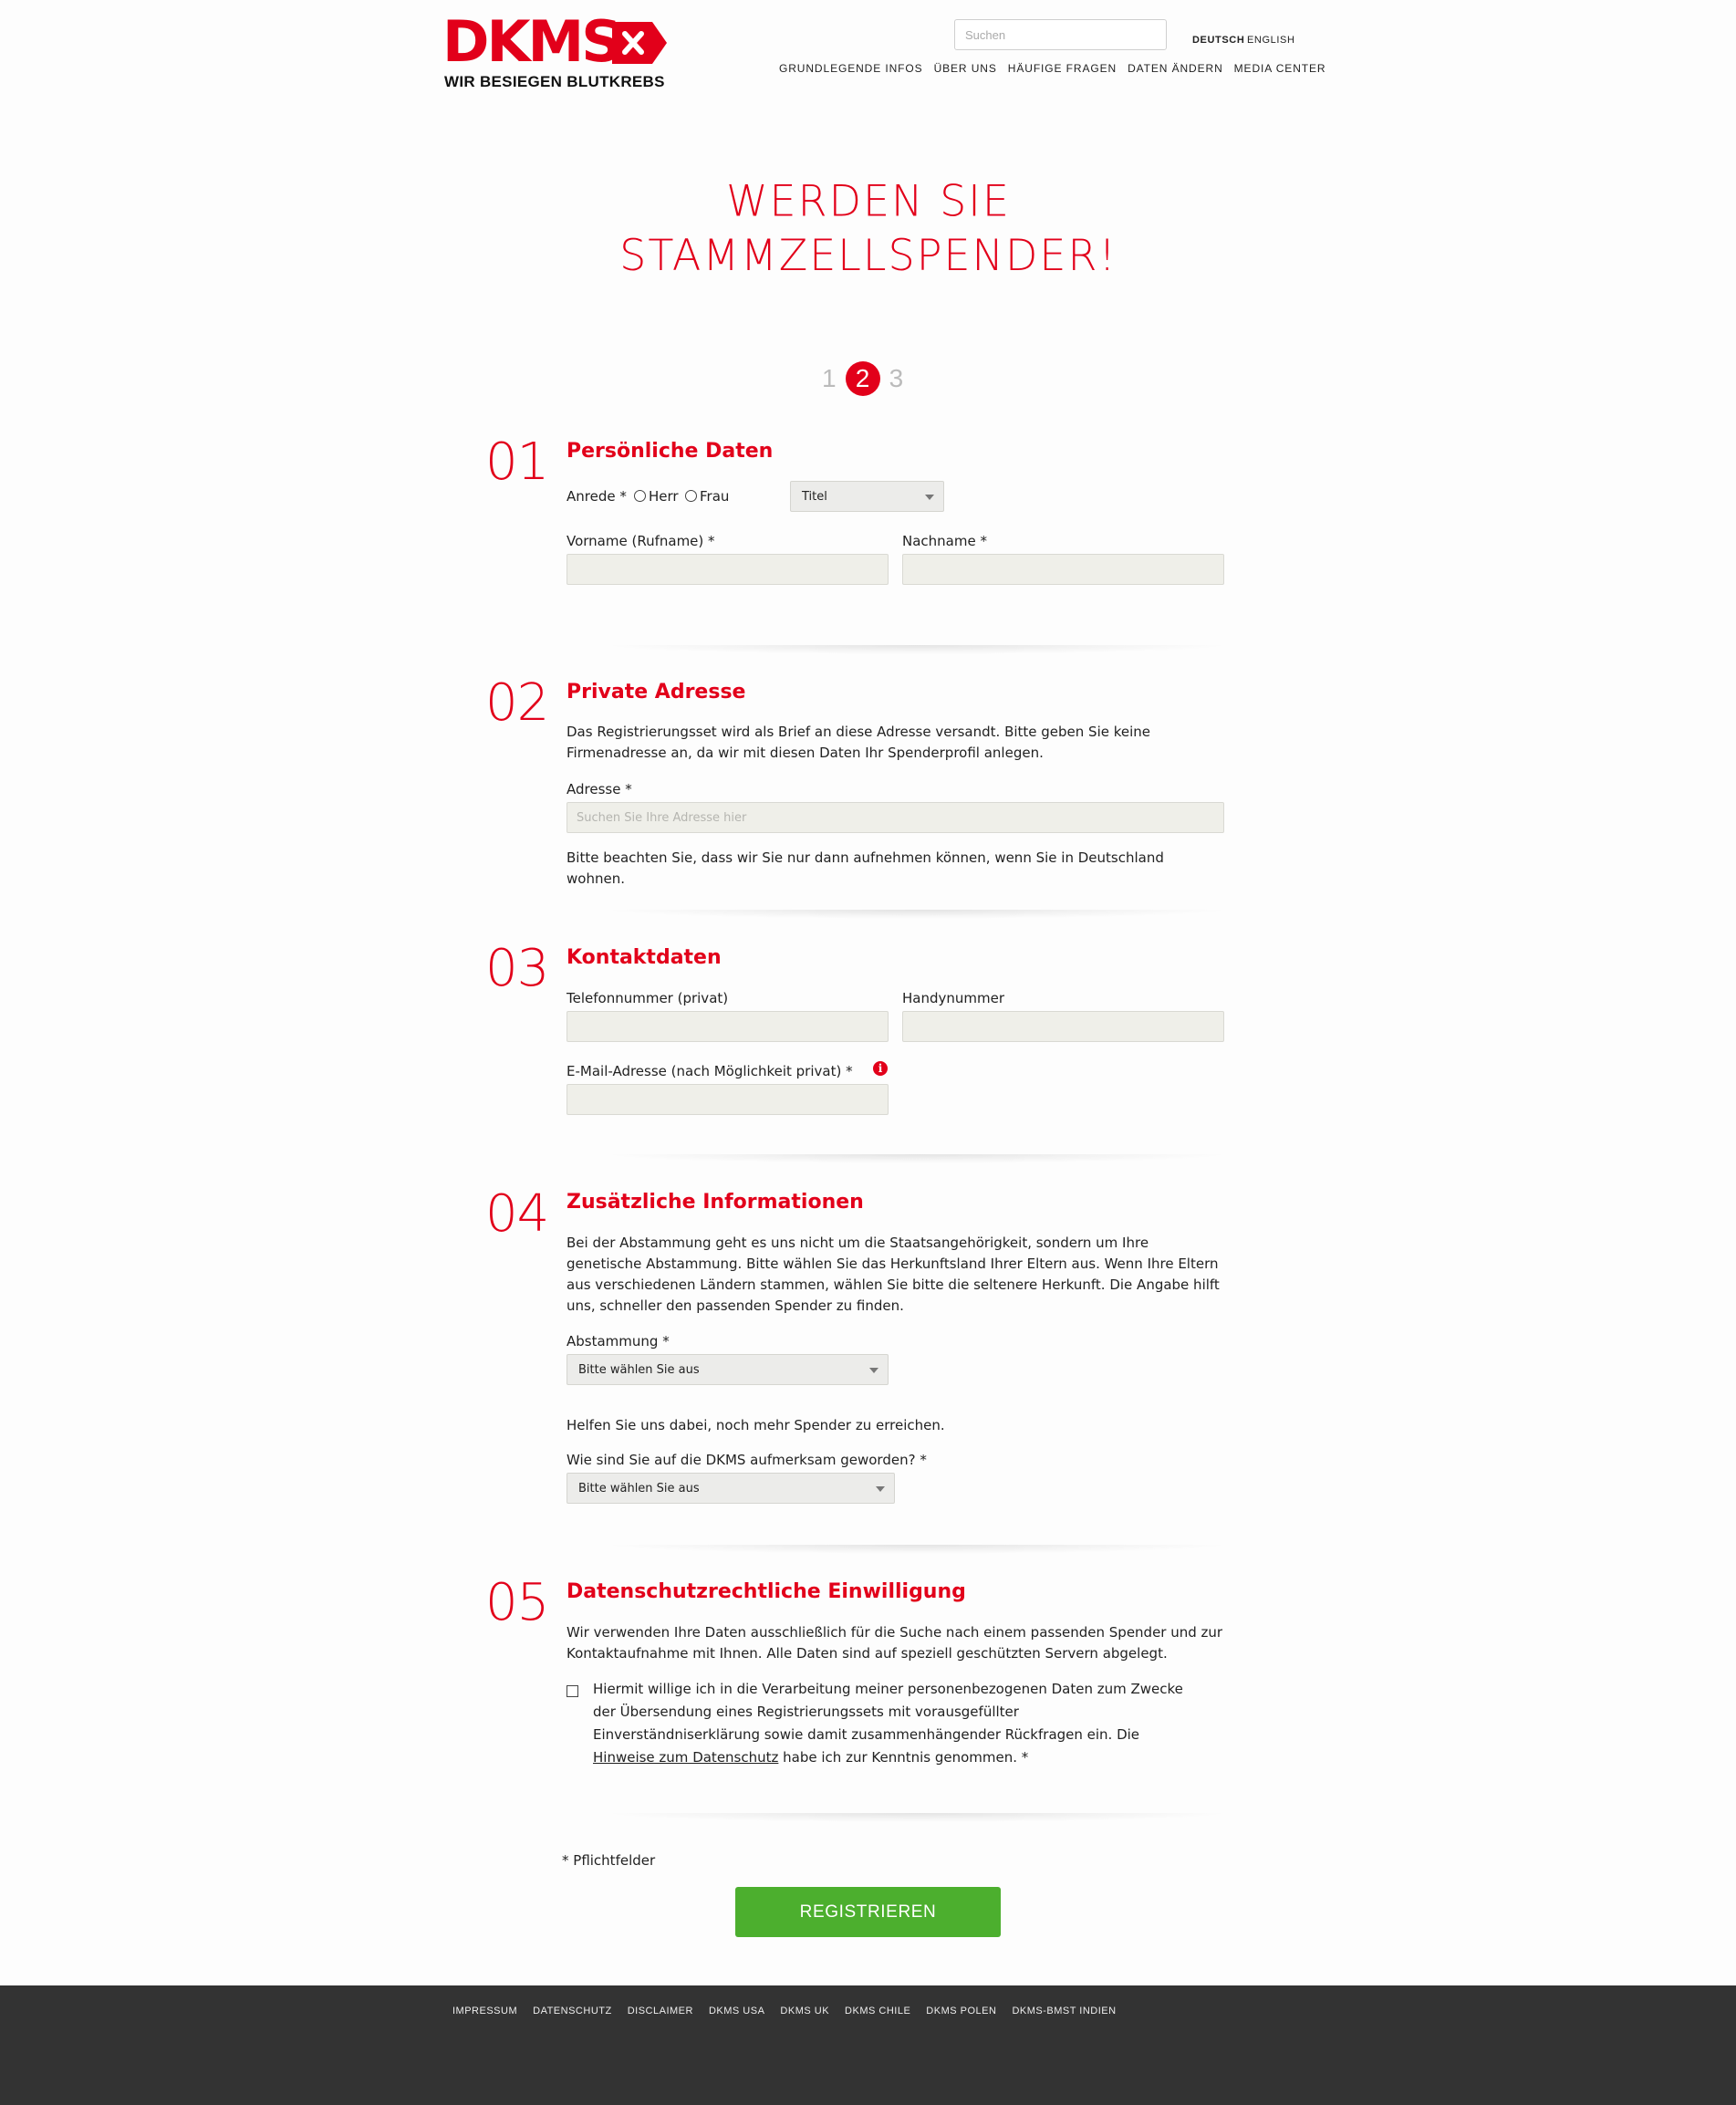 This screenshot has width=1736, height=2105. What do you see at coordinates (728, 1026) in the screenshot?
I see `telefon-field` at bounding box center [728, 1026].